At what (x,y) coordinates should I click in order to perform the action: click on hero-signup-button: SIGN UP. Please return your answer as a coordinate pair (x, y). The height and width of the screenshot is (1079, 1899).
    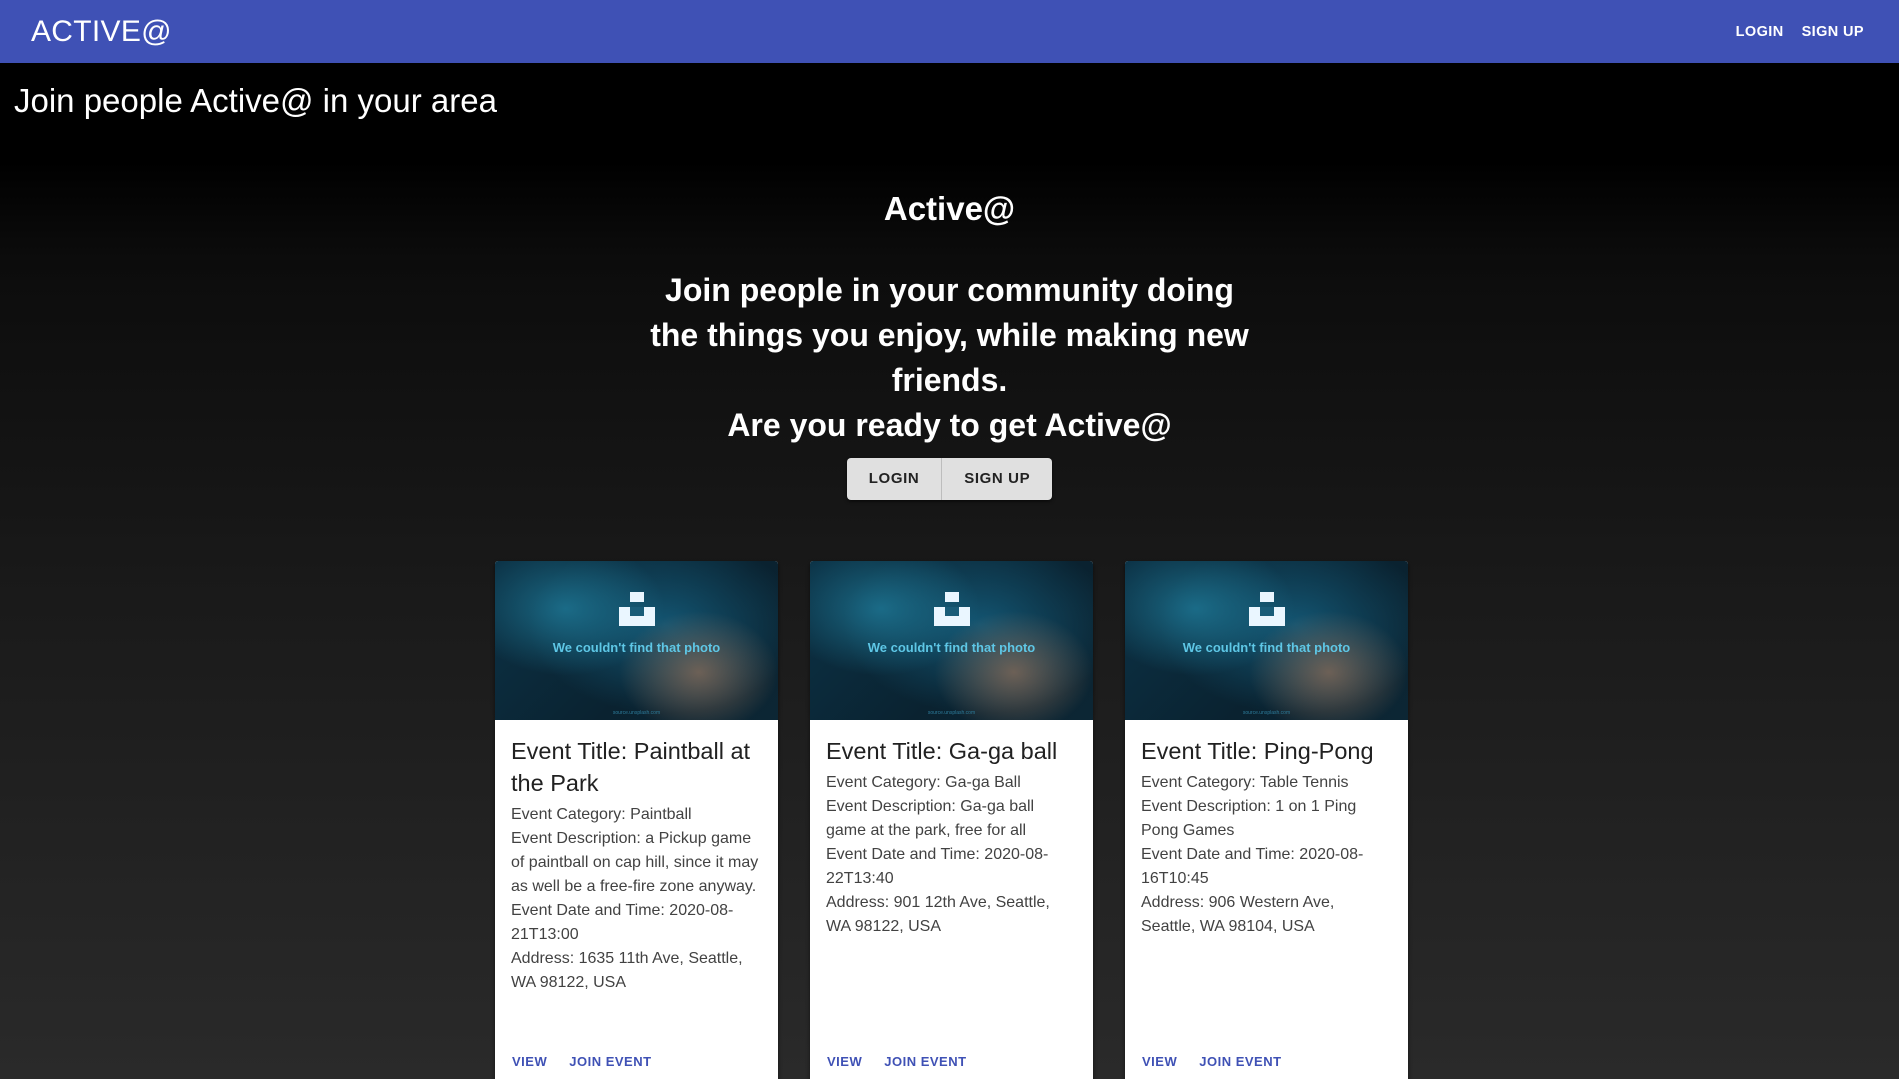
    Looking at the image, I should click on (996, 479).